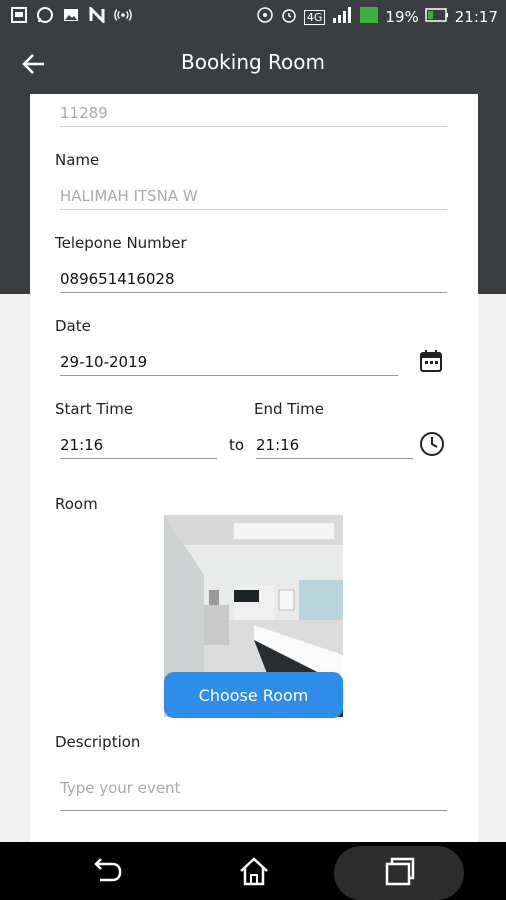 This screenshot has height=900, width=506. What do you see at coordinates (314, 17) in the screenshot?
I see `4g-icon: 4G` at bounding box center [314, 17].